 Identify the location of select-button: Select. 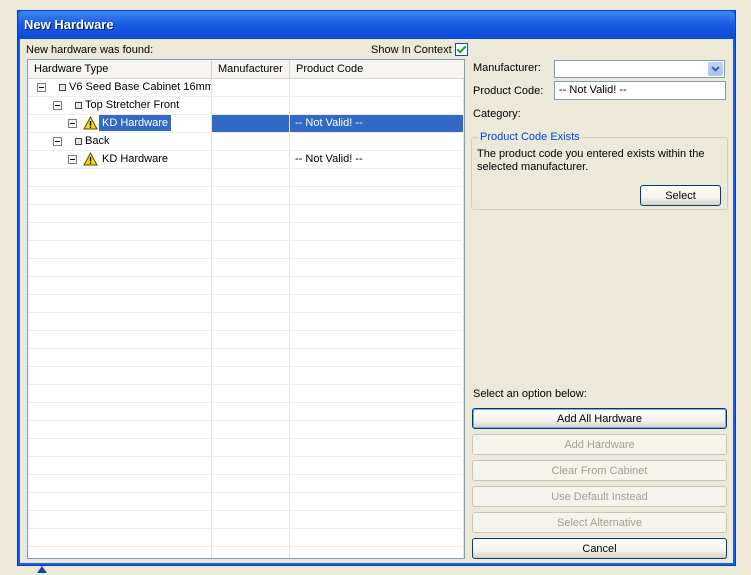
(680, 195).